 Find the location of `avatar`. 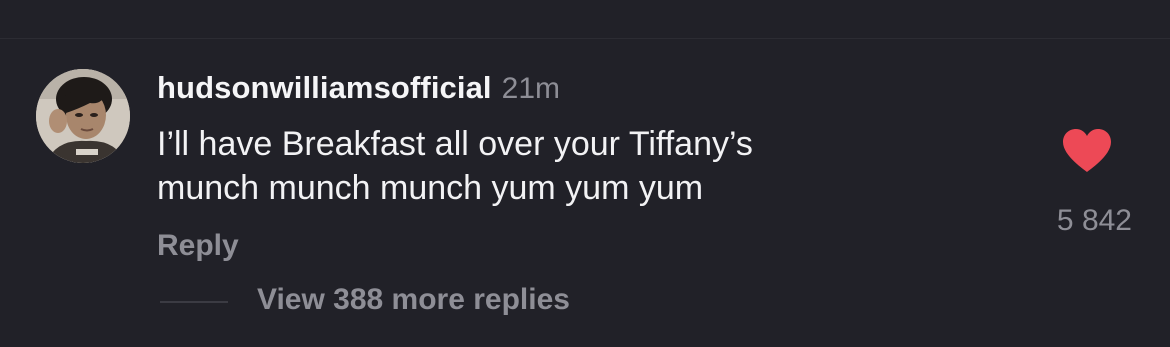

avatar is located at coordinates (83, 116).